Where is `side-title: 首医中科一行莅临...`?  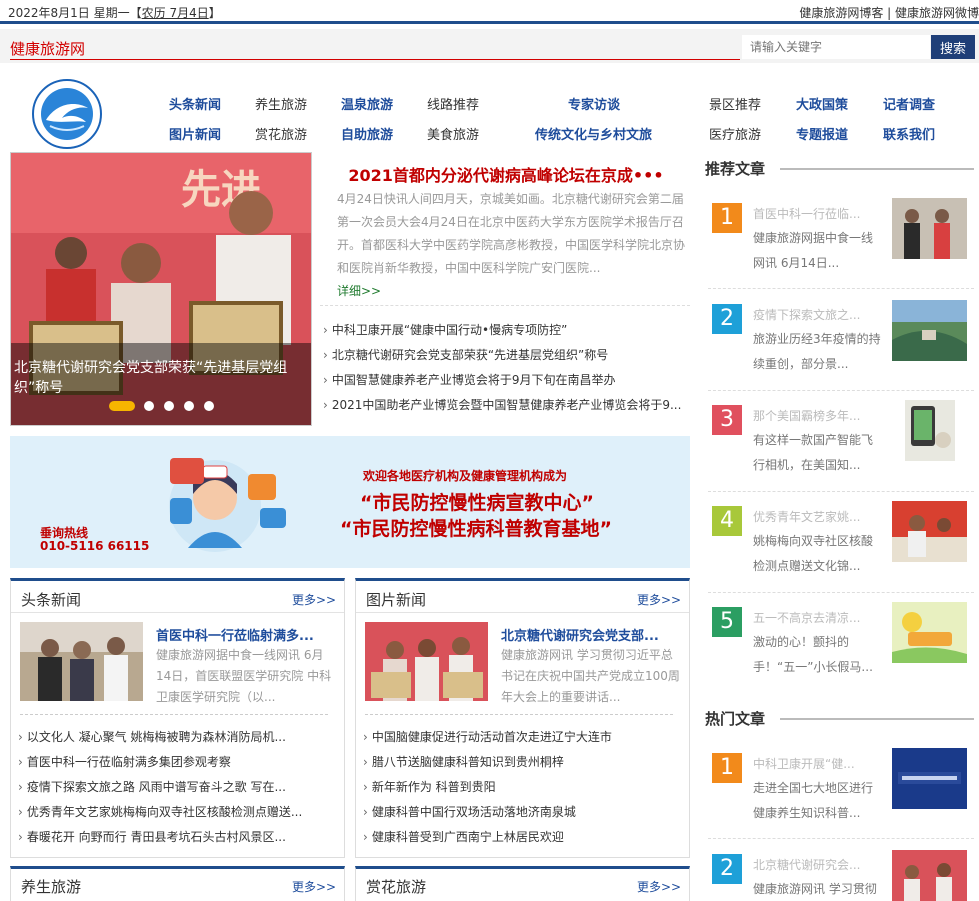 side-title: 首医中科一行莅临... is located at coordinates (818, 213).